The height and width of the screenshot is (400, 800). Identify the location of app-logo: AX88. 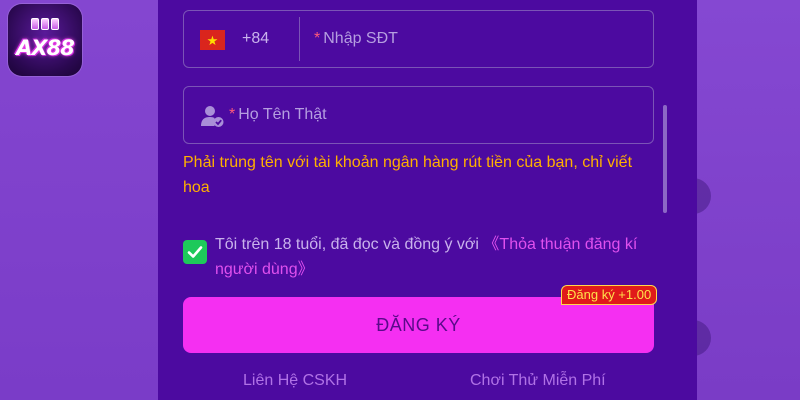
(45, 40).